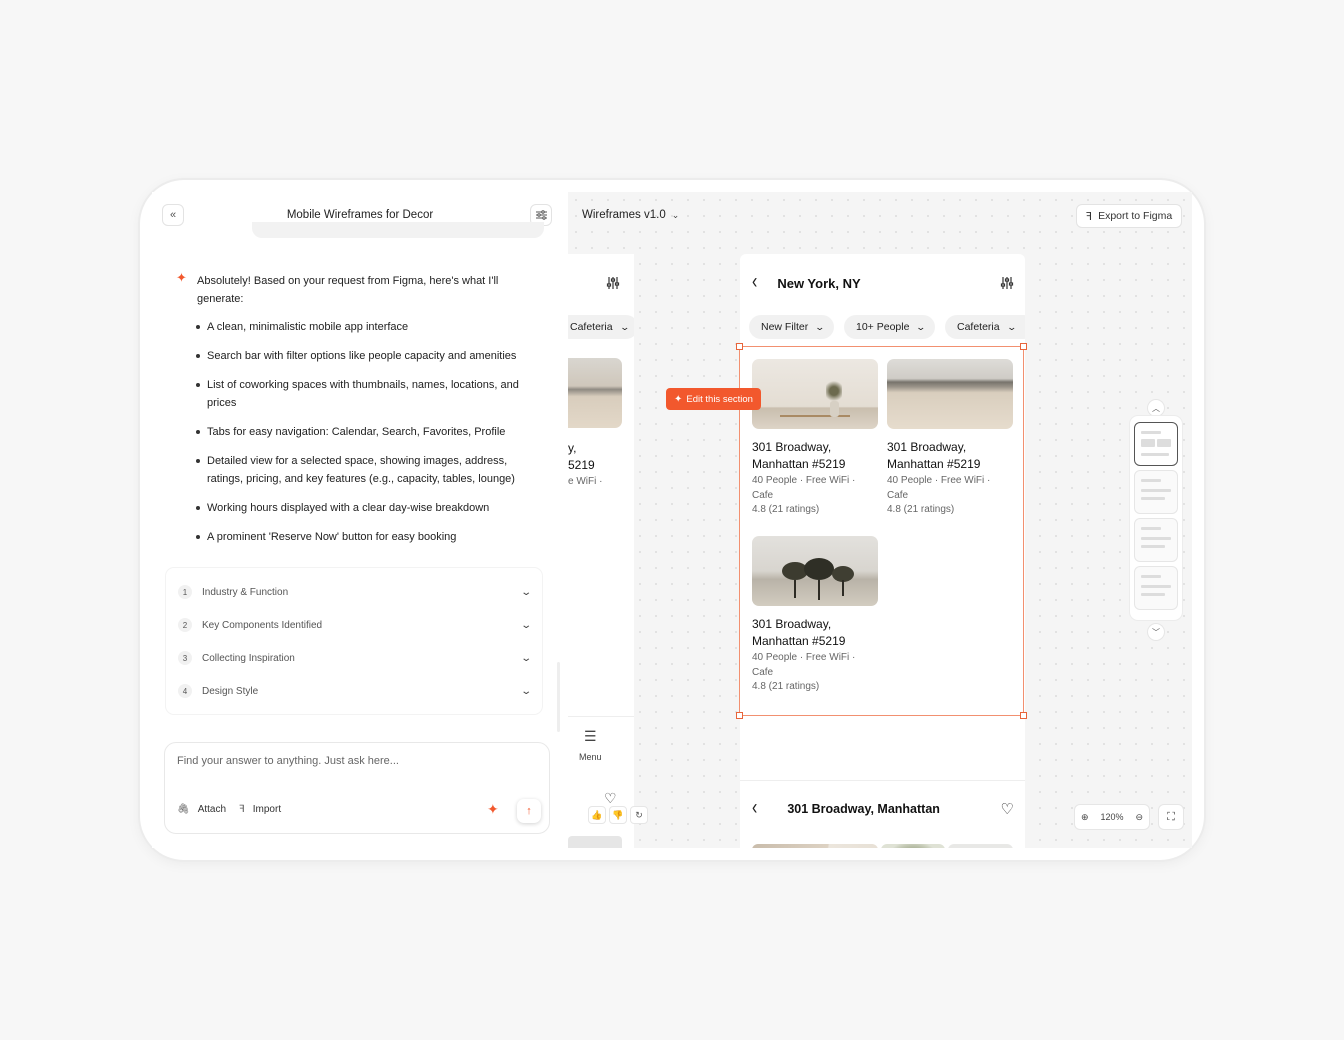 The height and width of the screenshot is (1040, 1344). I want to click on scroll-down-button: ﹀, so click(1156, 632).